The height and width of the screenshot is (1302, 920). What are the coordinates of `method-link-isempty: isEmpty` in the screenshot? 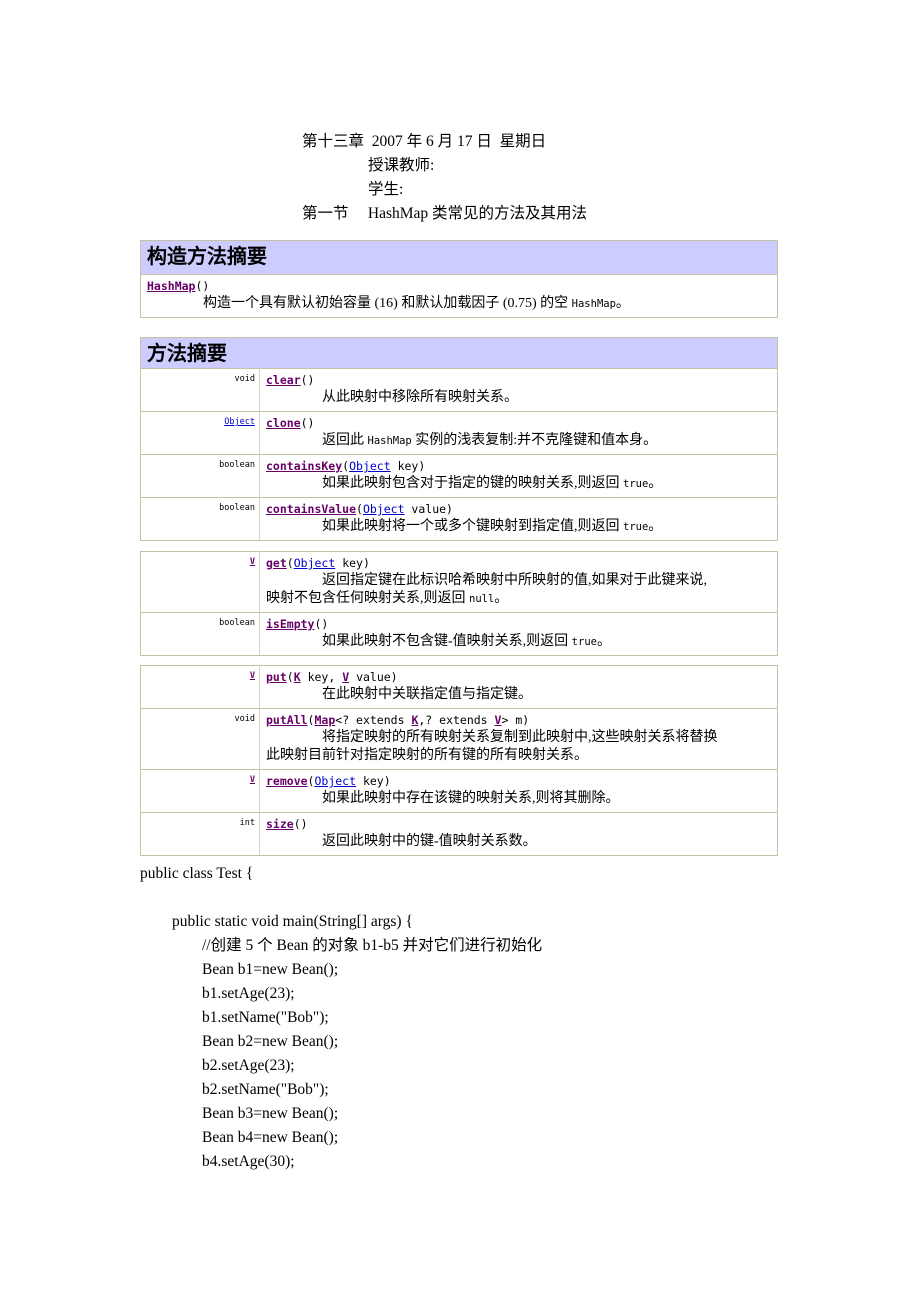 It's located at (290, 624).